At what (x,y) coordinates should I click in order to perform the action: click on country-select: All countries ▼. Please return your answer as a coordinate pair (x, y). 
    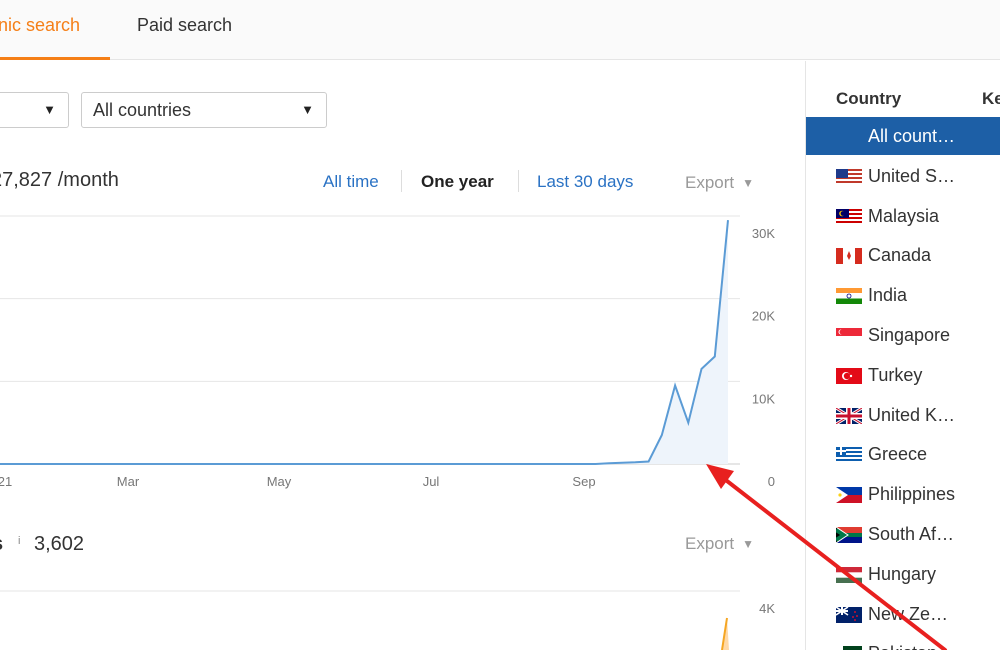
    Looking at the image, I should click on (204, 110).